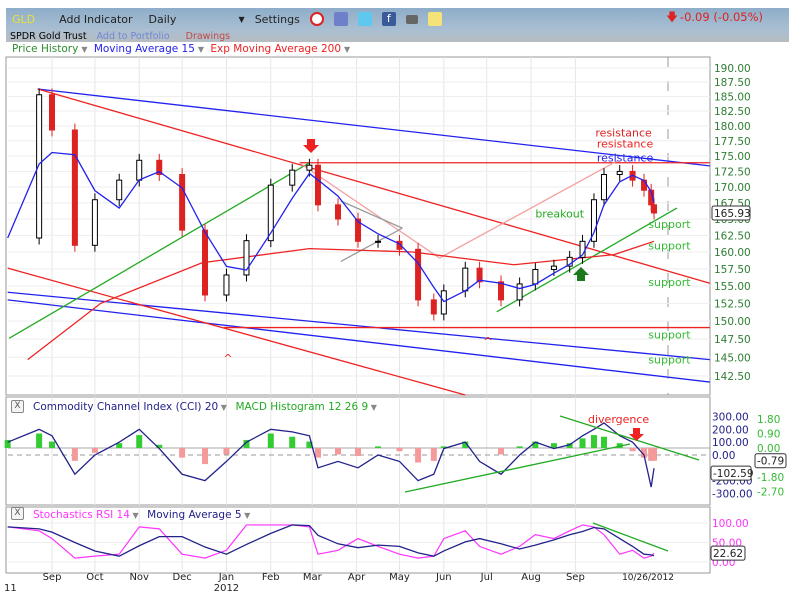 The height and width of the screenshot is (606, 789). What do you see at coordinates (559, 214) in the screenshot?
I see `chart-annotation: breakout` at bounding box center [559, 214].